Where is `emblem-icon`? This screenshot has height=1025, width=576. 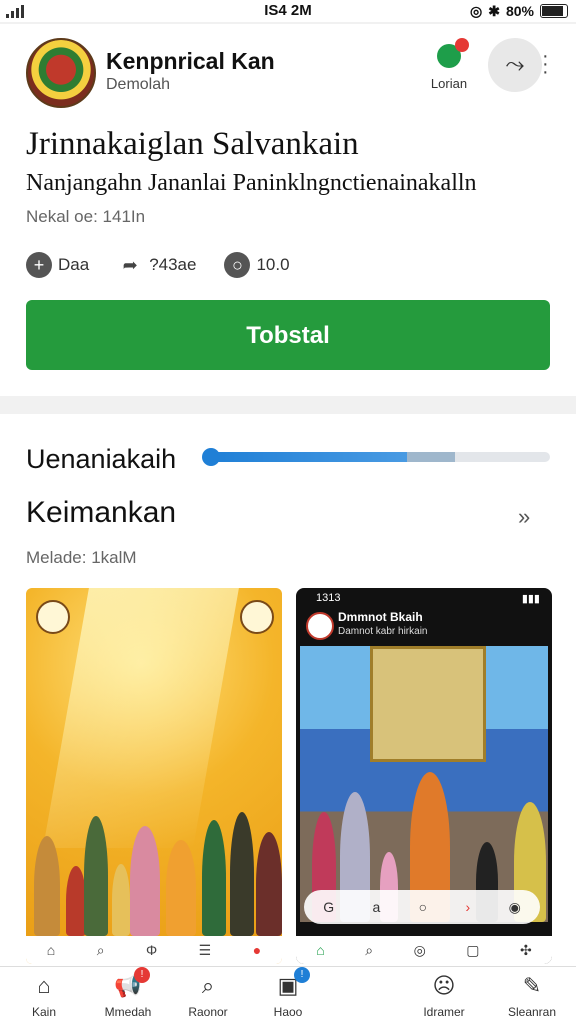
emblem-icon is located at coordinates (257, 617).